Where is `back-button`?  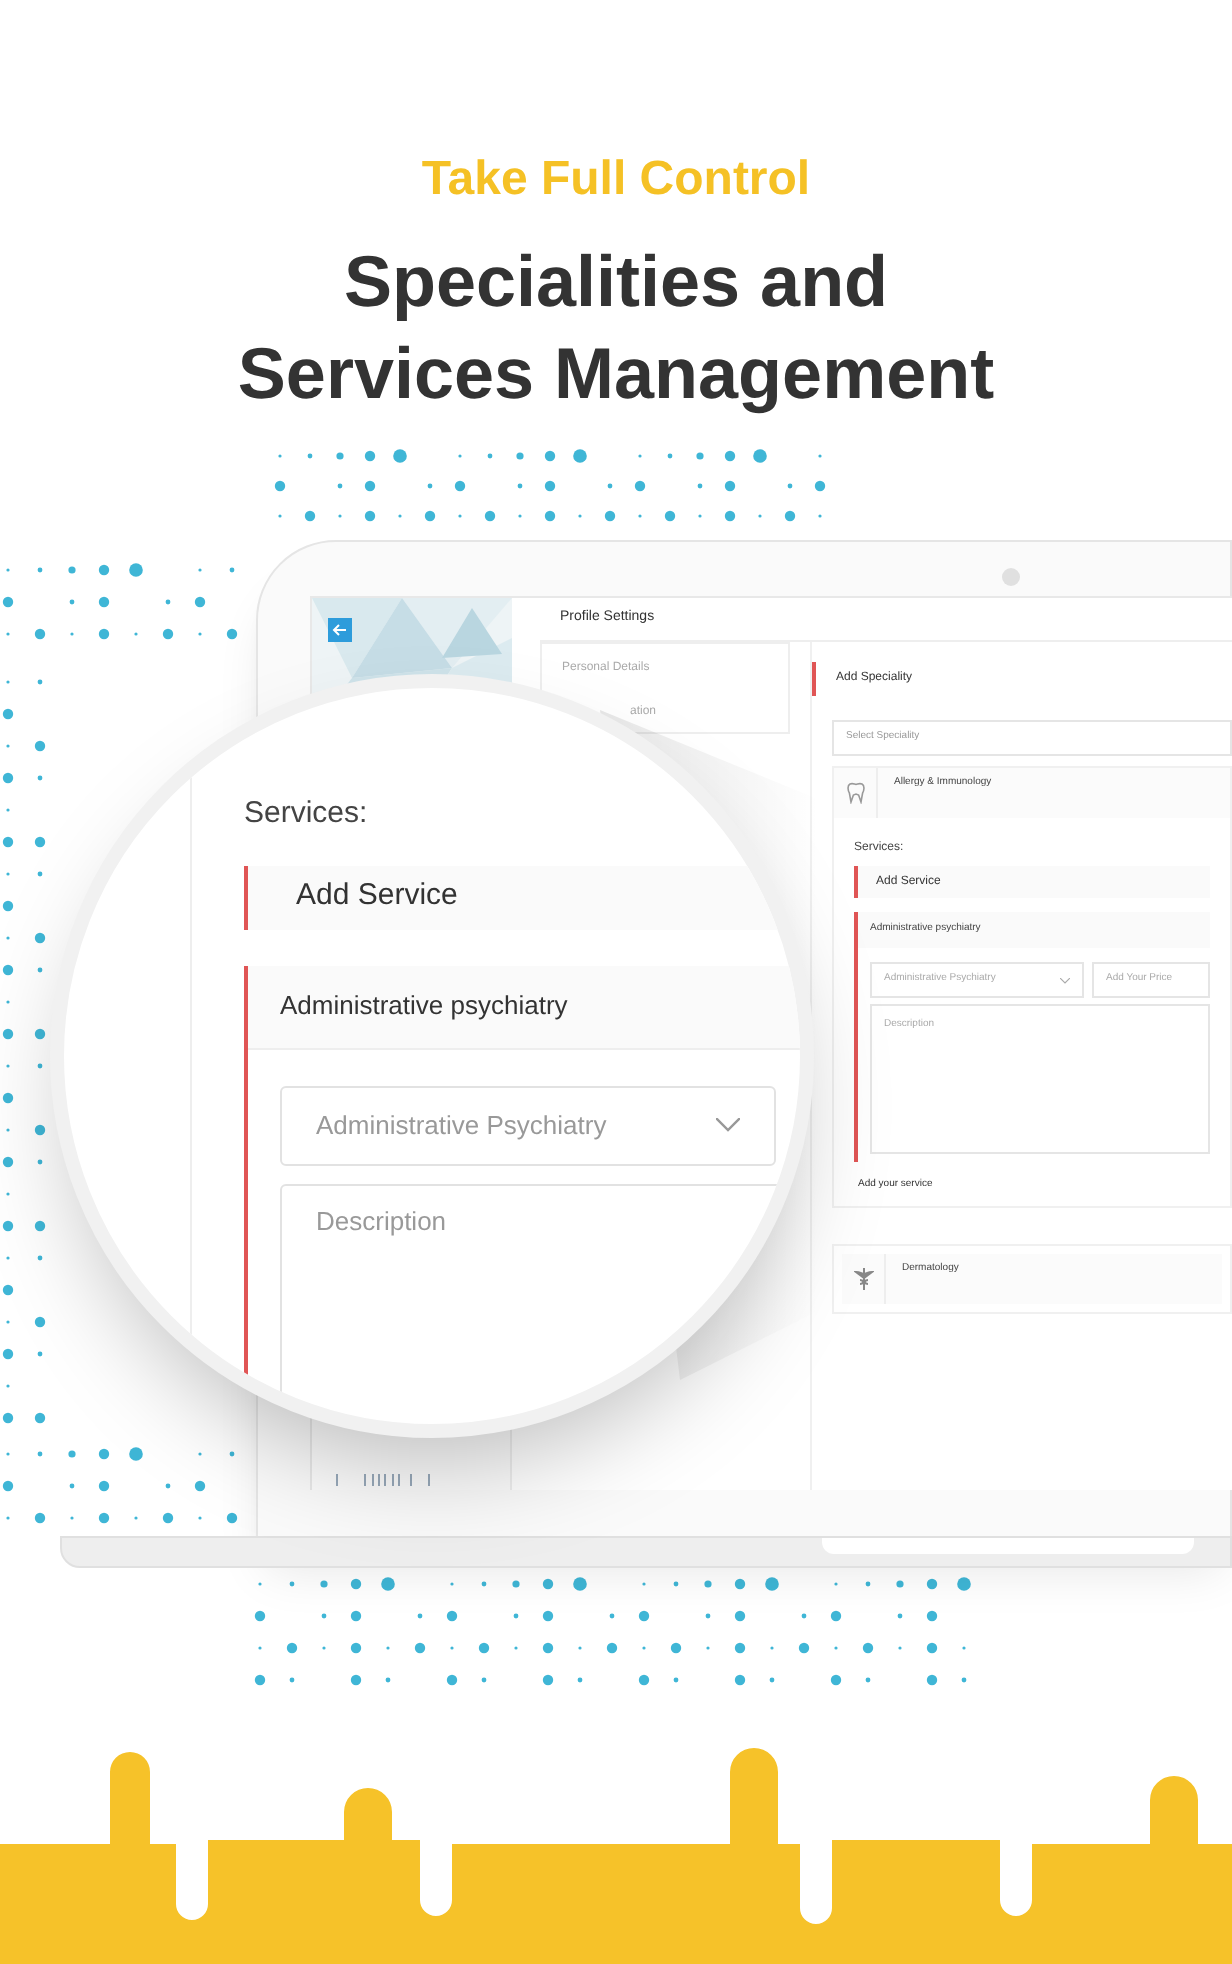 back-button is located at coordinates (340, 630).